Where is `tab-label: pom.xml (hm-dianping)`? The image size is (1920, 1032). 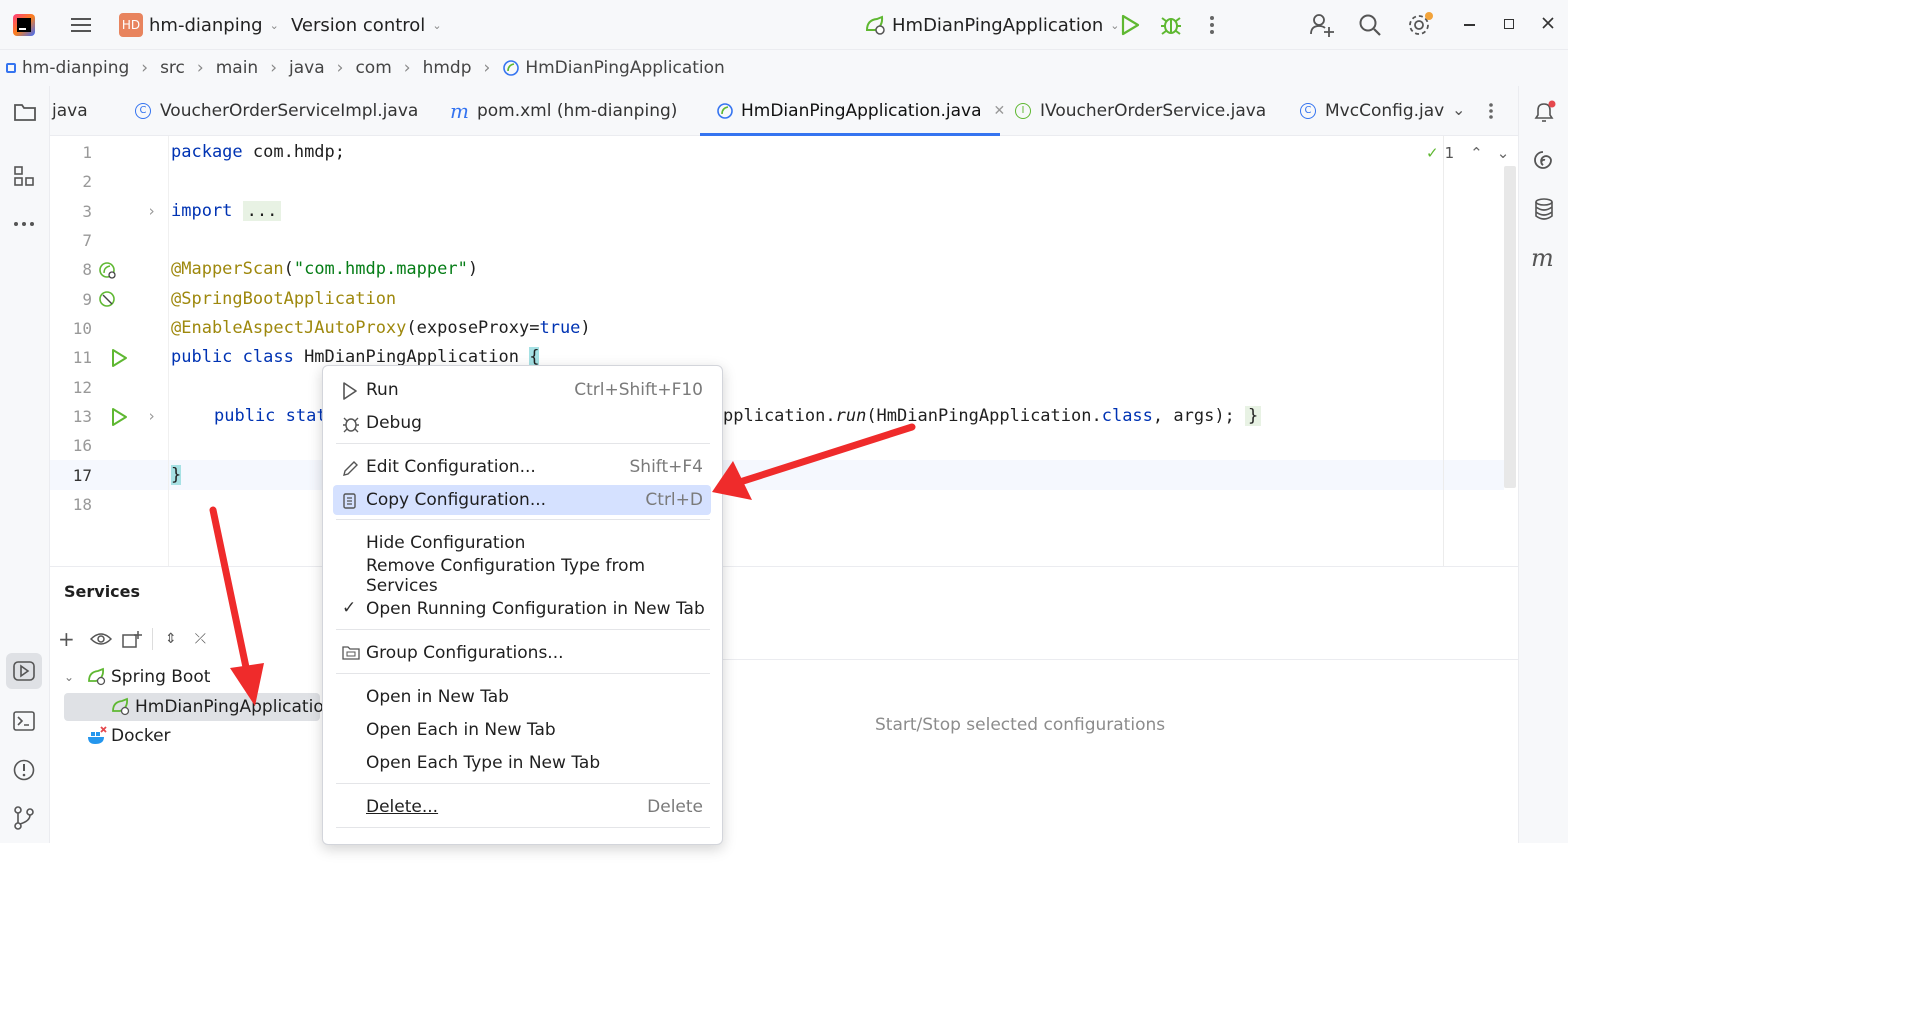
tab-label: pom.xml (hm-dianping) is located at coordinates (577, 111).